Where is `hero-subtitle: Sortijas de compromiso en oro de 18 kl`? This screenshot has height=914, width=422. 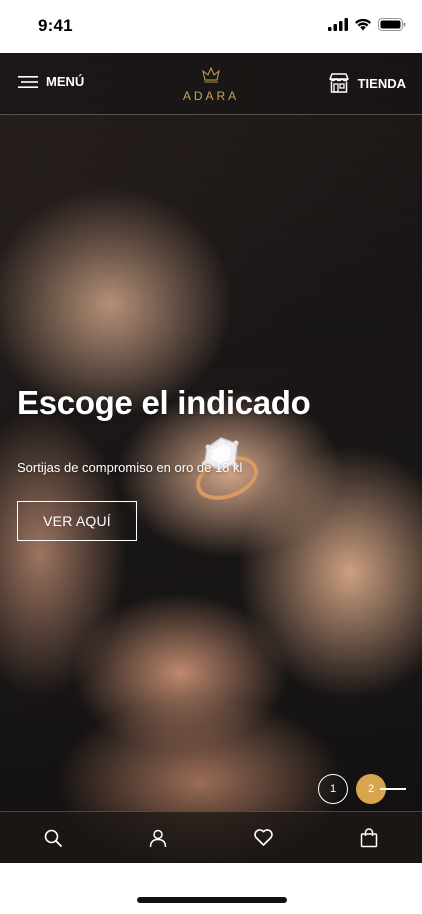 hero-subtitle: Sortijas de compromiso en oro de 18 kl is located at coordinates (130, 467).